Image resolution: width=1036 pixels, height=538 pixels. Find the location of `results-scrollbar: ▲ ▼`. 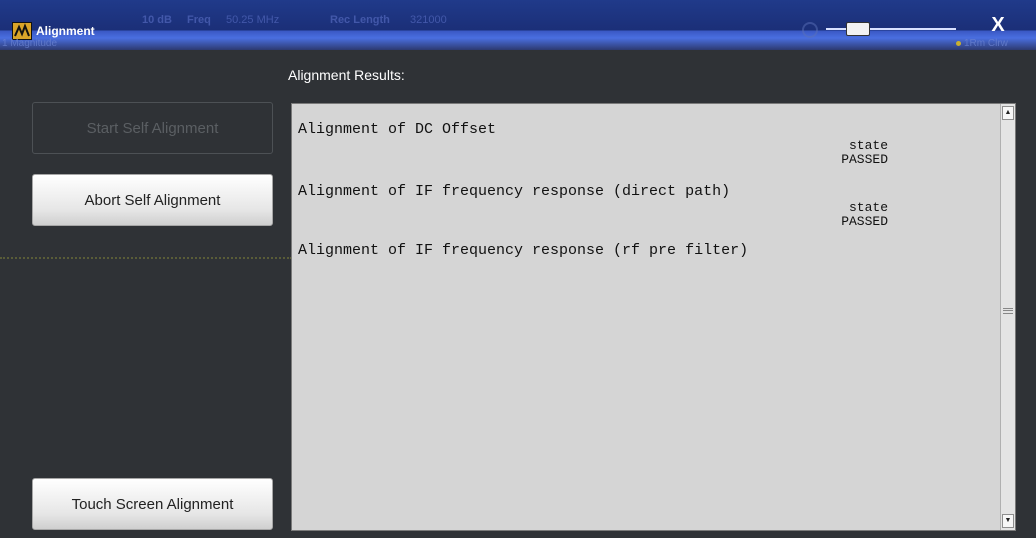

results-scrollbar: ▲ ▼ is located at coordinates (1007, 317).